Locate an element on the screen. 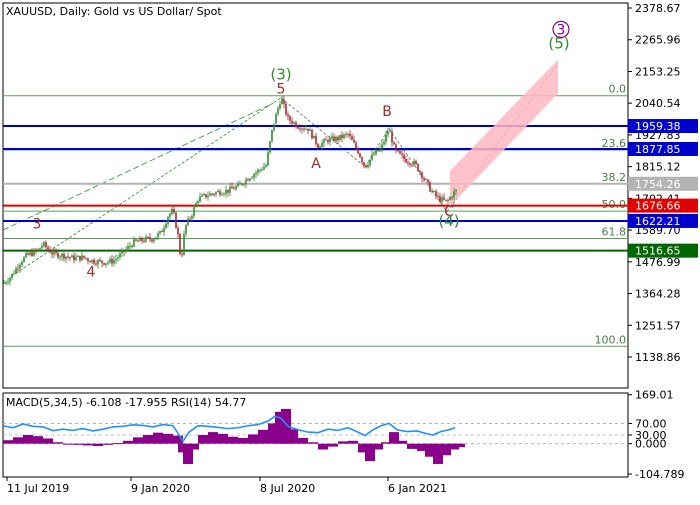  level-tag-label-1: 1877.85 is located at coordinates (658, 149).